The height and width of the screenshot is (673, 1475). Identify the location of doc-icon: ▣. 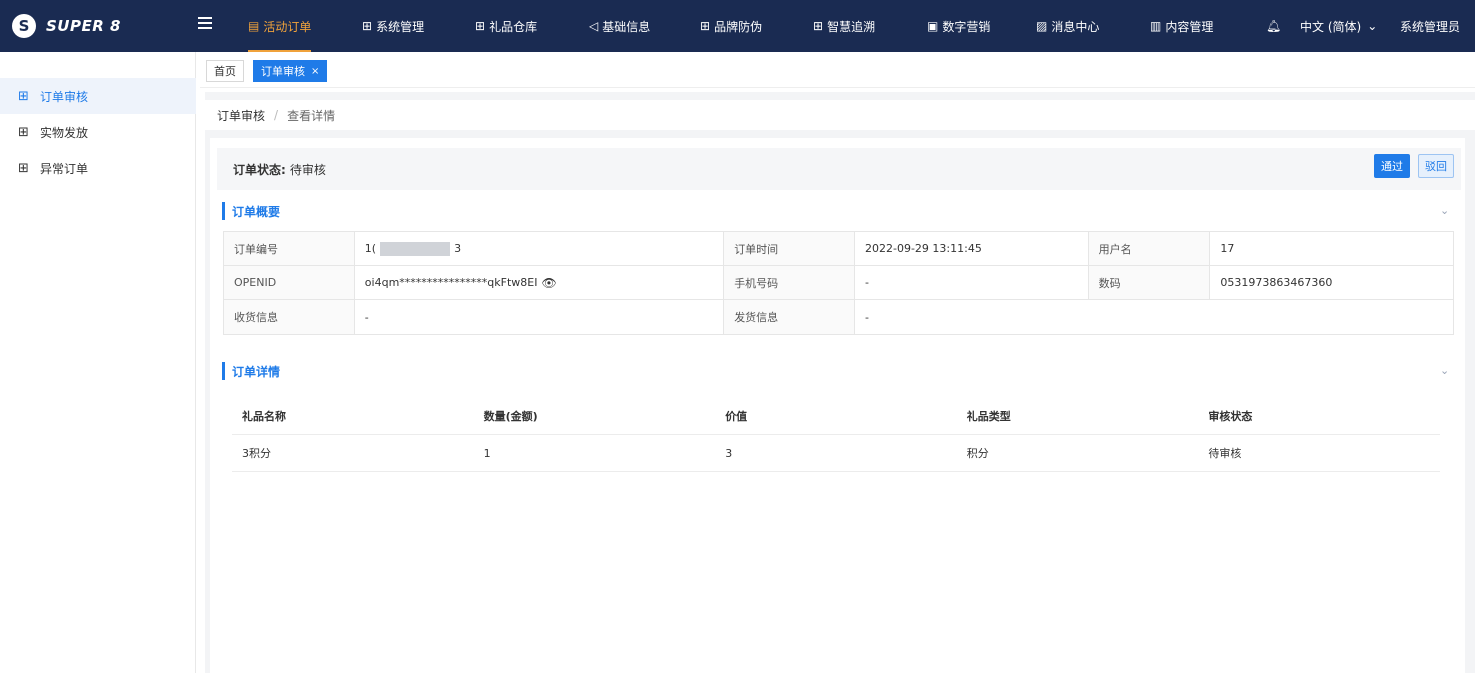
(933, 26).